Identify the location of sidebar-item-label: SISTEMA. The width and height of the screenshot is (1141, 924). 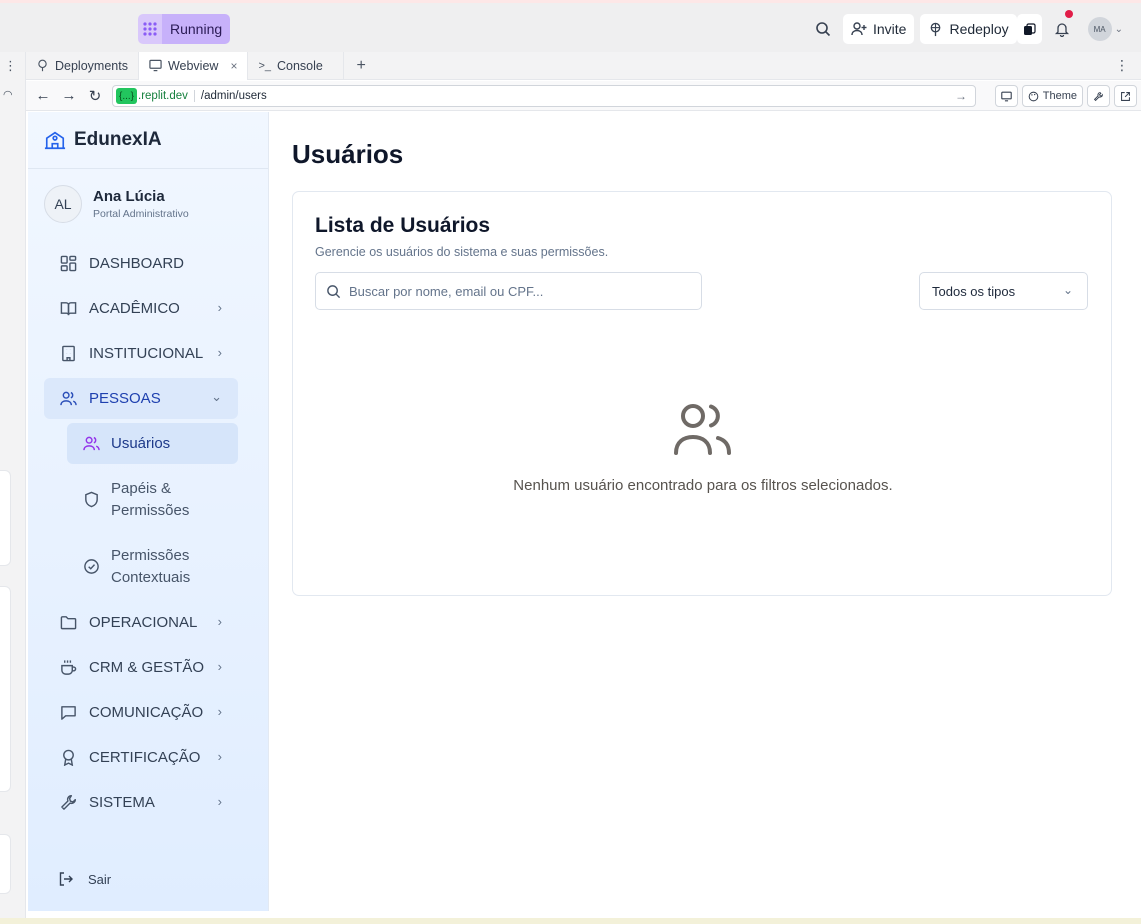
(122, 802).